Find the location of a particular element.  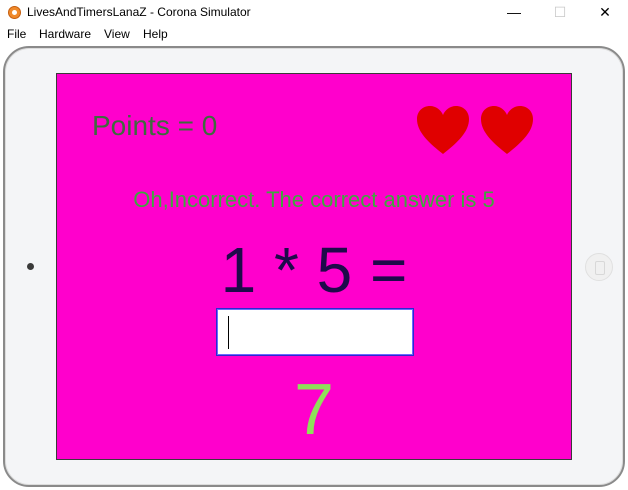

minimize-button: — is located at coordinates (514, 12).